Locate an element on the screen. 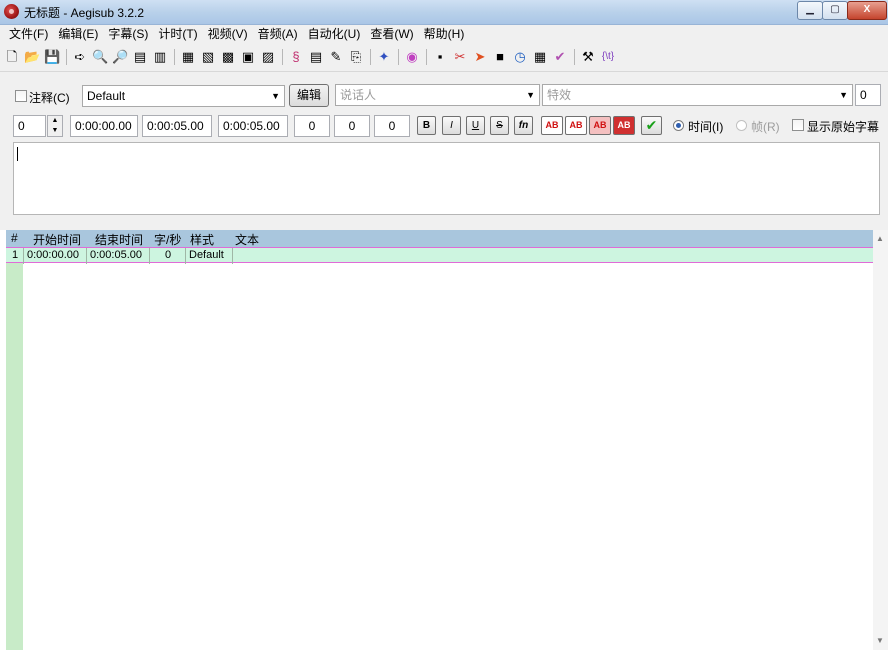 The width and height of the screenshot is (888, 650). row-number: 1 is located at coordinates (15, 255).